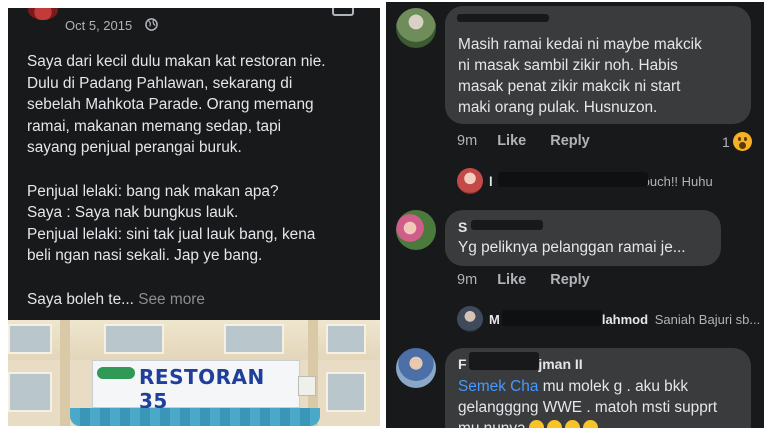 This screenshot has height=432, width=768. What do you see at coordinates (742, 141) in the screenshot?
I see `wow-emoji-icon` at bounding box center [742, 141].